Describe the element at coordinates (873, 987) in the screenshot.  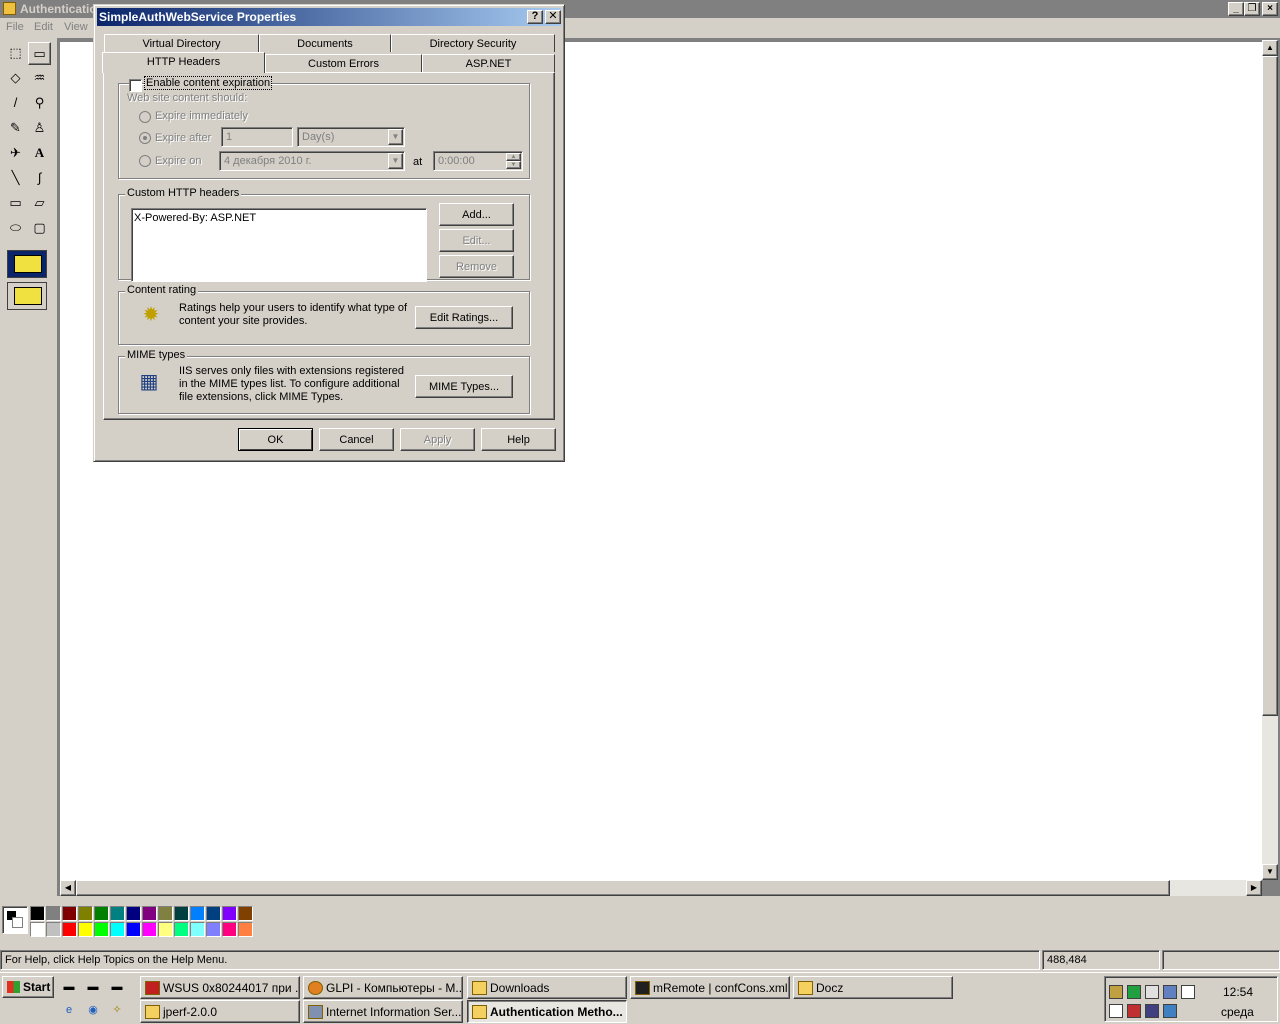
I see `task-docz: Docz` at that location.